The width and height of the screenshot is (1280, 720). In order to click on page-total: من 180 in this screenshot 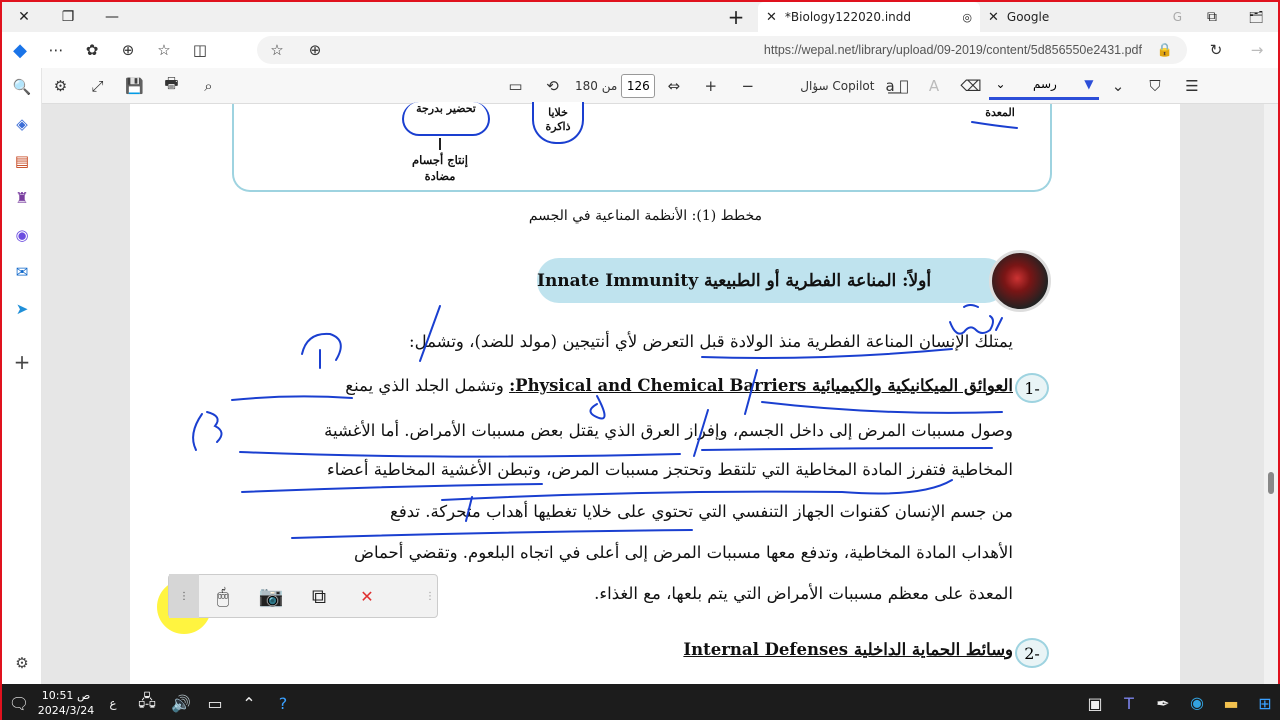, I will do `click(596, 85)`.